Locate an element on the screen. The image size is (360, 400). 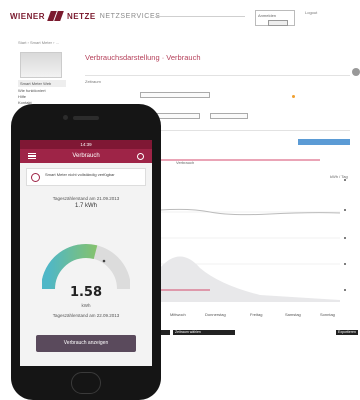
reading-start-label: Tageszählerstand am 21.09.2013 is located at coordinates (86, 198).